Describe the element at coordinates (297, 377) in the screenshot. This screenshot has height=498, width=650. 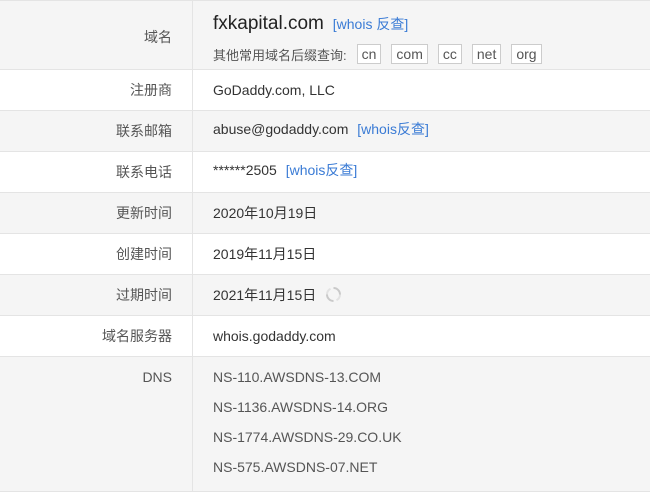
I see `dns-server: NS-110.AWSDNS-13.COM` at that location.